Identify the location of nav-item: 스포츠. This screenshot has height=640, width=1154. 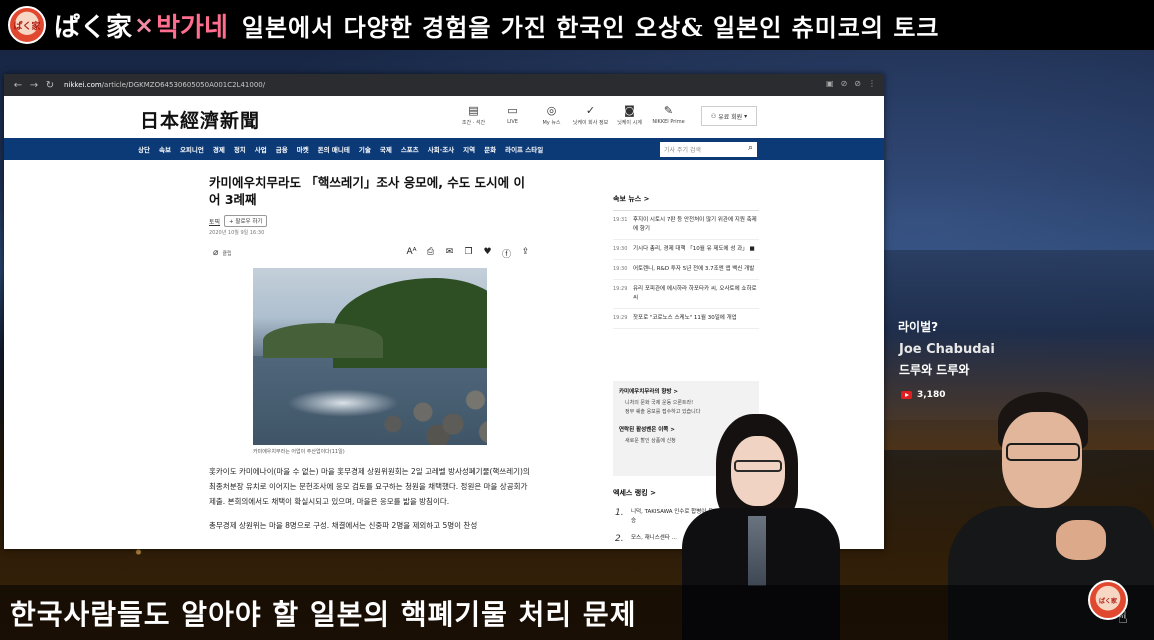
(410, 149).